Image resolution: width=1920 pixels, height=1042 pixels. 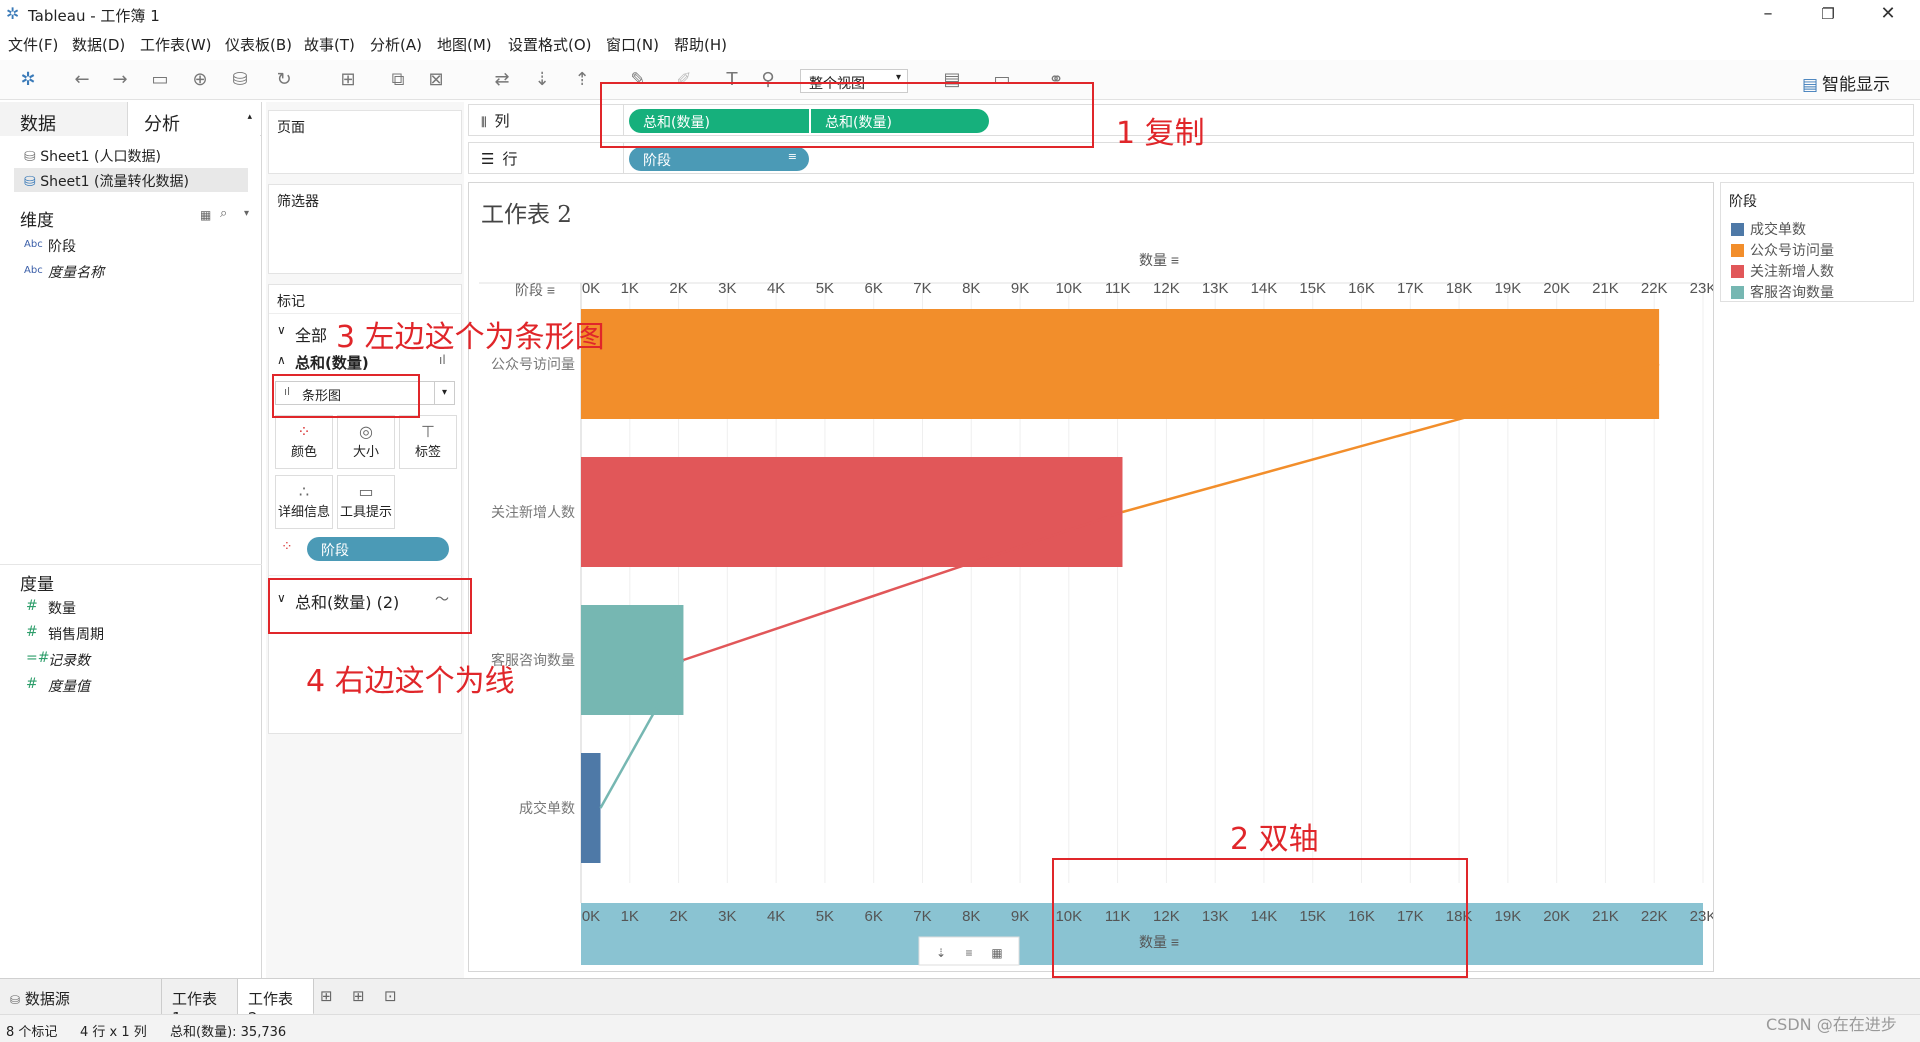 What do you see at coordinates (76, 634) in the screenshot?
I see `measure-field: 销售周期` at bounding box center [76, 634].